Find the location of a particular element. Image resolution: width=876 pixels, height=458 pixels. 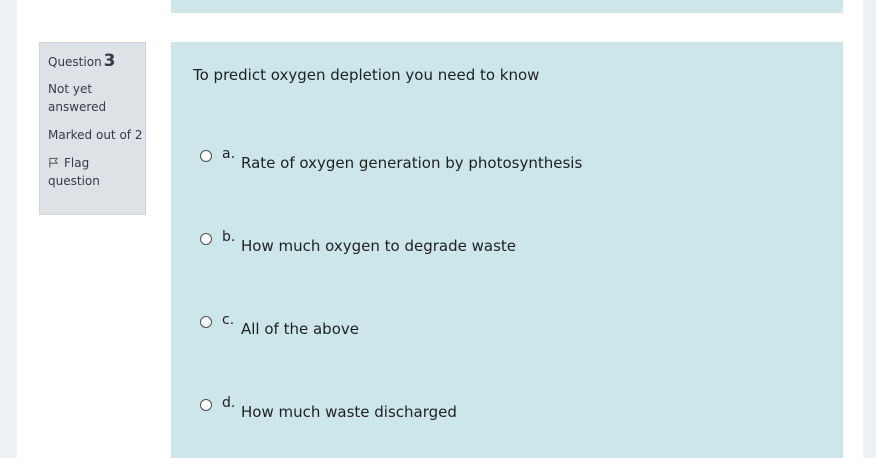

flag-icon is located at coordinates (54, 162).